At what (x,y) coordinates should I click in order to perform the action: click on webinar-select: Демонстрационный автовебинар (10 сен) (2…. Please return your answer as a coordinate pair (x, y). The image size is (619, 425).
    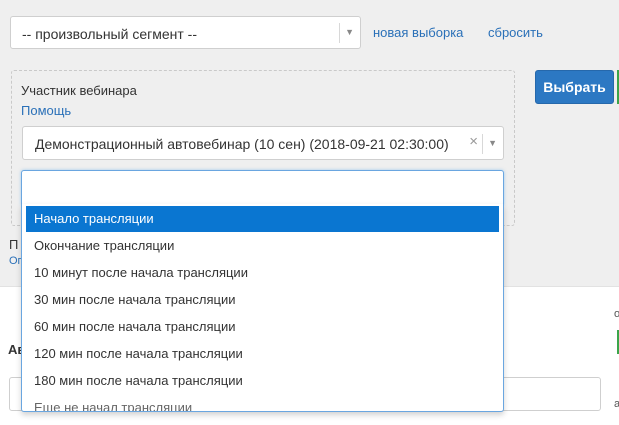
    Looking at the image, I should click on (263, 143).